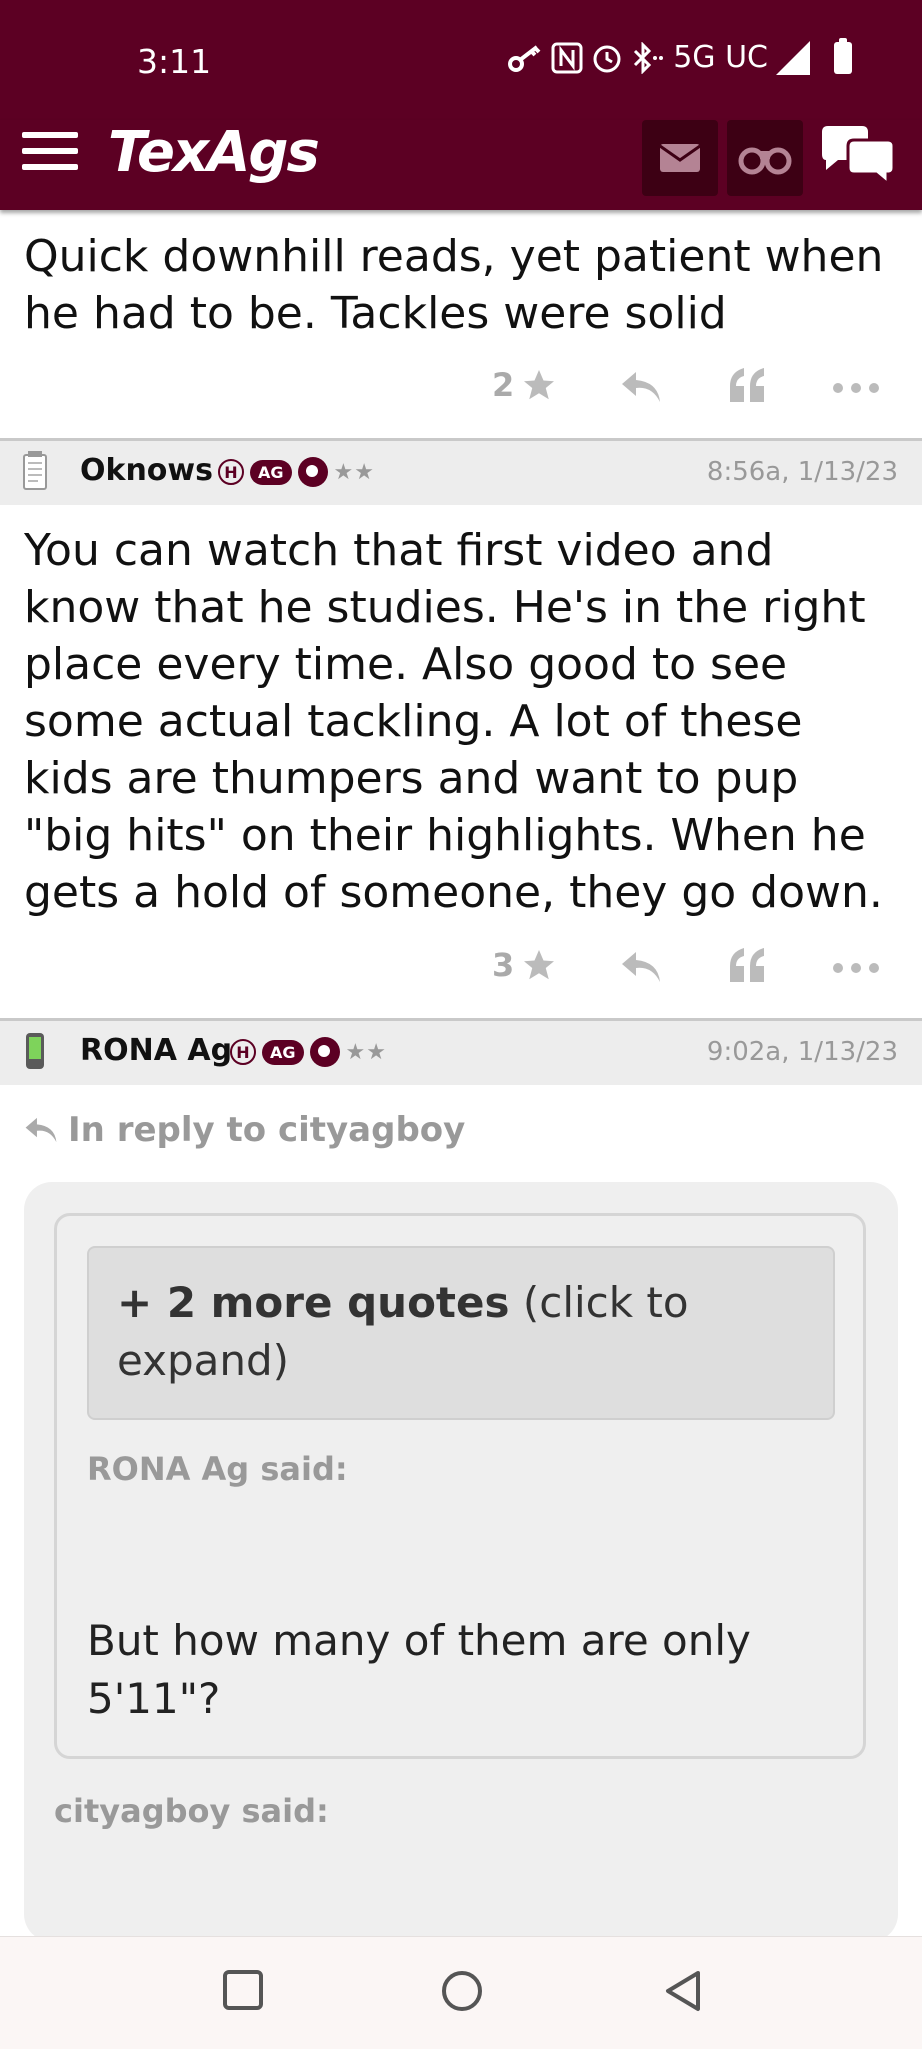 The height and width of the screenshot is (2049, 922). Describe the element at coordinates (50, 156) in the screenshot. I see `menu-icon` at that location.